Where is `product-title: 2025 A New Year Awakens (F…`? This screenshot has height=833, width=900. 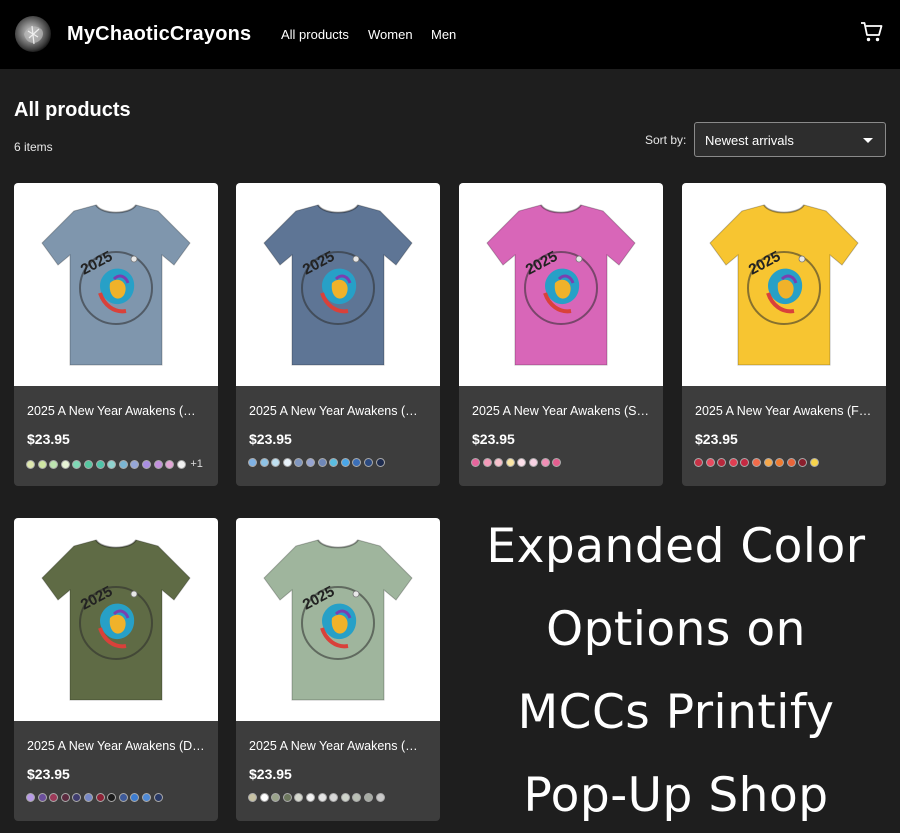 product-title: 2025 A New Year Awakens (F… is located at coordinates (785, 411).